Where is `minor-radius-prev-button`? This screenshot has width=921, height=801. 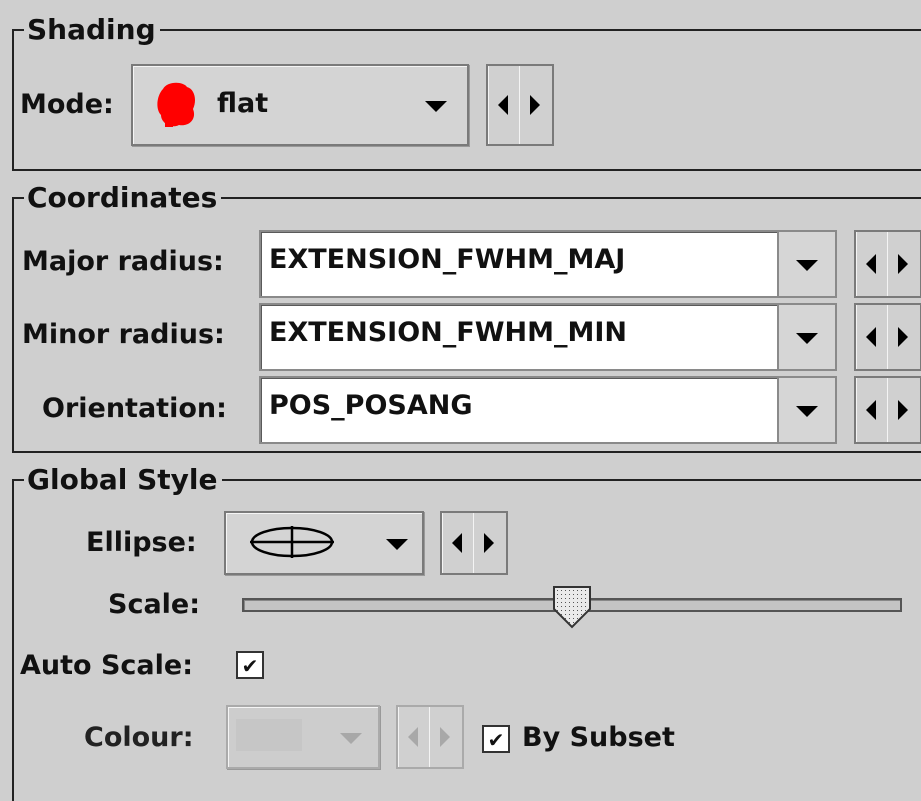
minor-radius-prev-button is located at coordinates (872, 337).